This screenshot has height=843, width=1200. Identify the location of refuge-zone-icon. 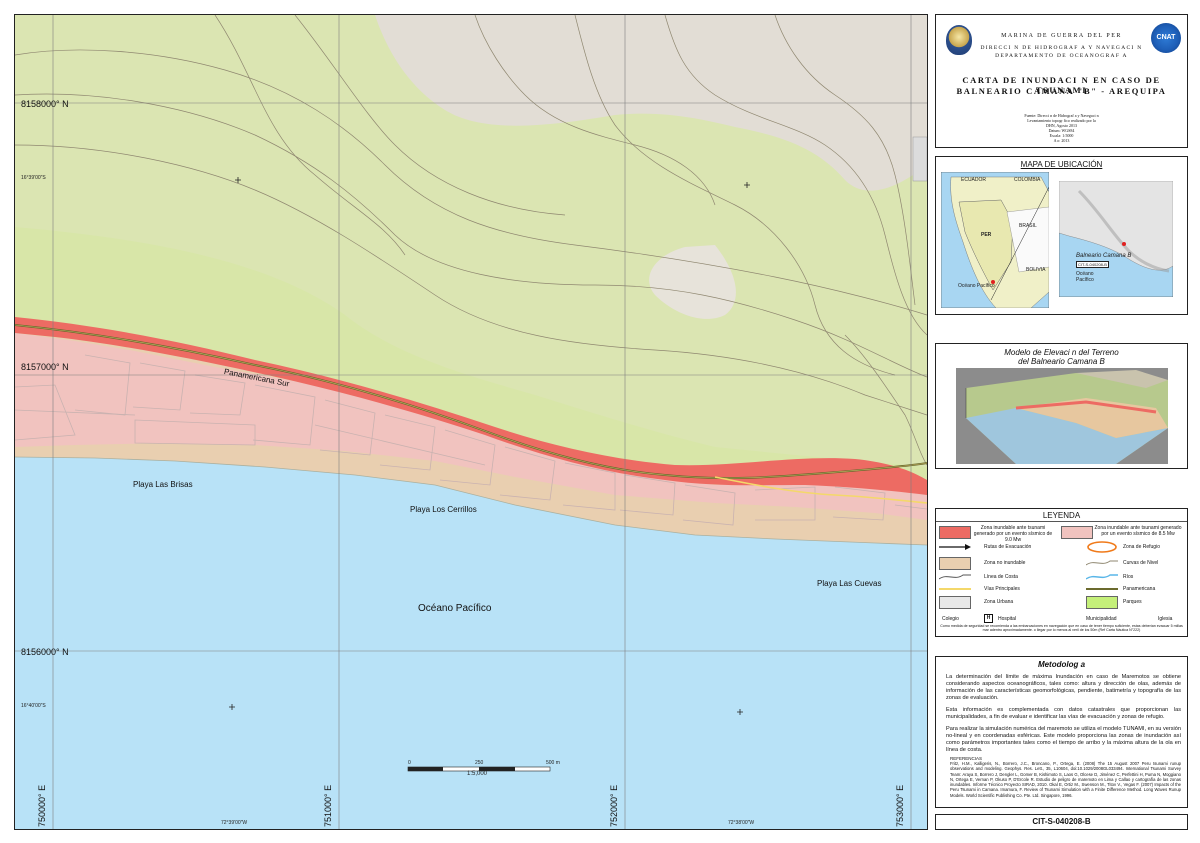
(1102, 547).